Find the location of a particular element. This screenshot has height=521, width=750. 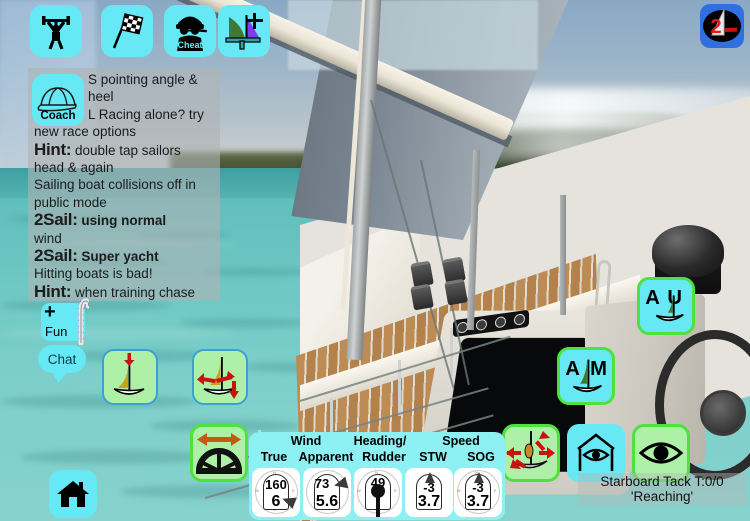

coach-line: head & again is located at coordinates (74, 168).